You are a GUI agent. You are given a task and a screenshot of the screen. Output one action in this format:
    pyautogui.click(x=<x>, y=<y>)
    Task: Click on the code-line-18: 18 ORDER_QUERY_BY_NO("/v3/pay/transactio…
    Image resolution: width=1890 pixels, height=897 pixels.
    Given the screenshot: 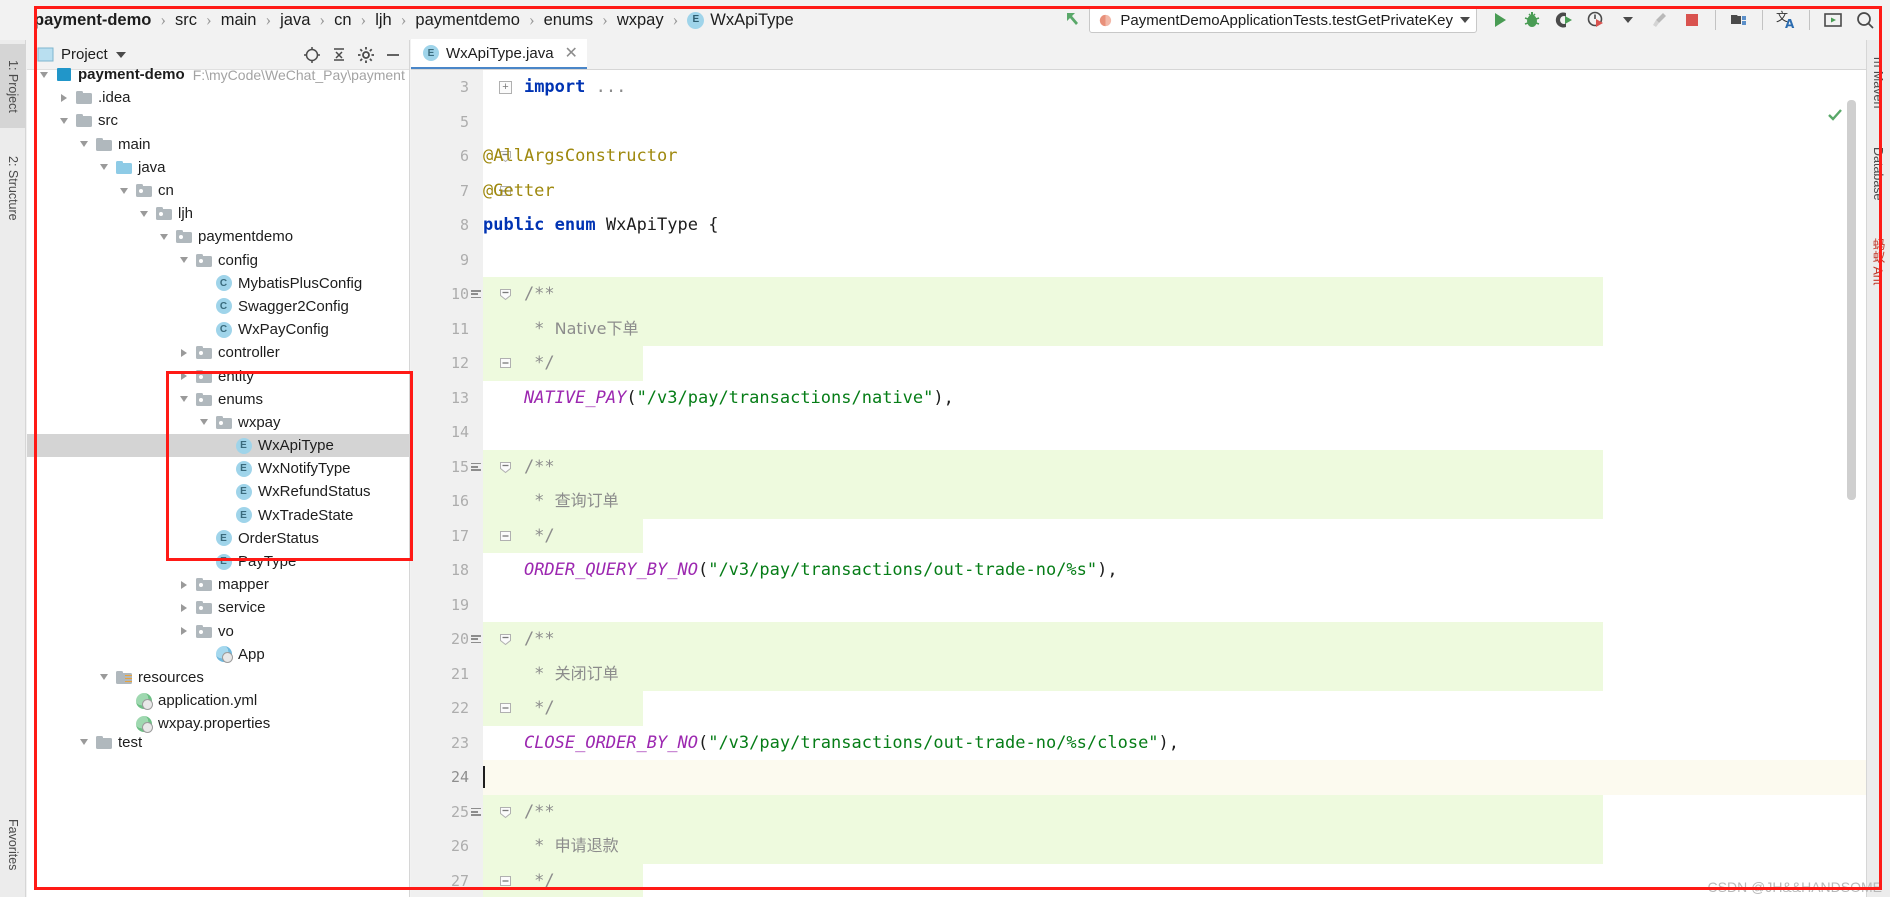 What is the action you would take?
    pyautogui.click(x=1138, y=570)
    